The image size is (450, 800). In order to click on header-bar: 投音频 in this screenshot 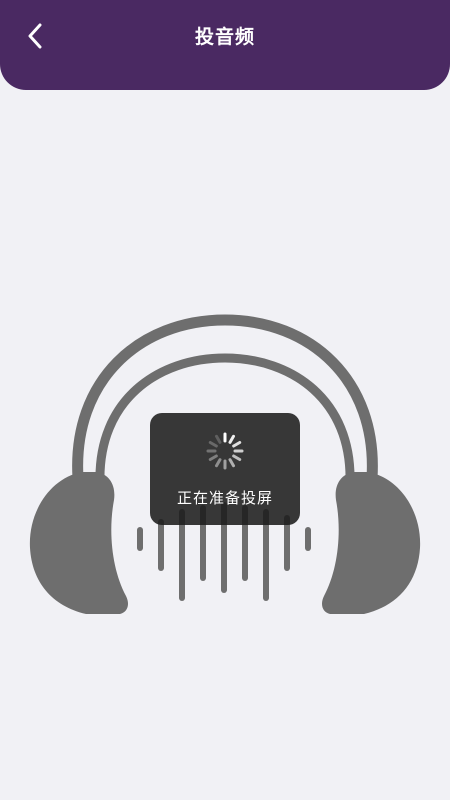, I will do `click(225, 45)`.